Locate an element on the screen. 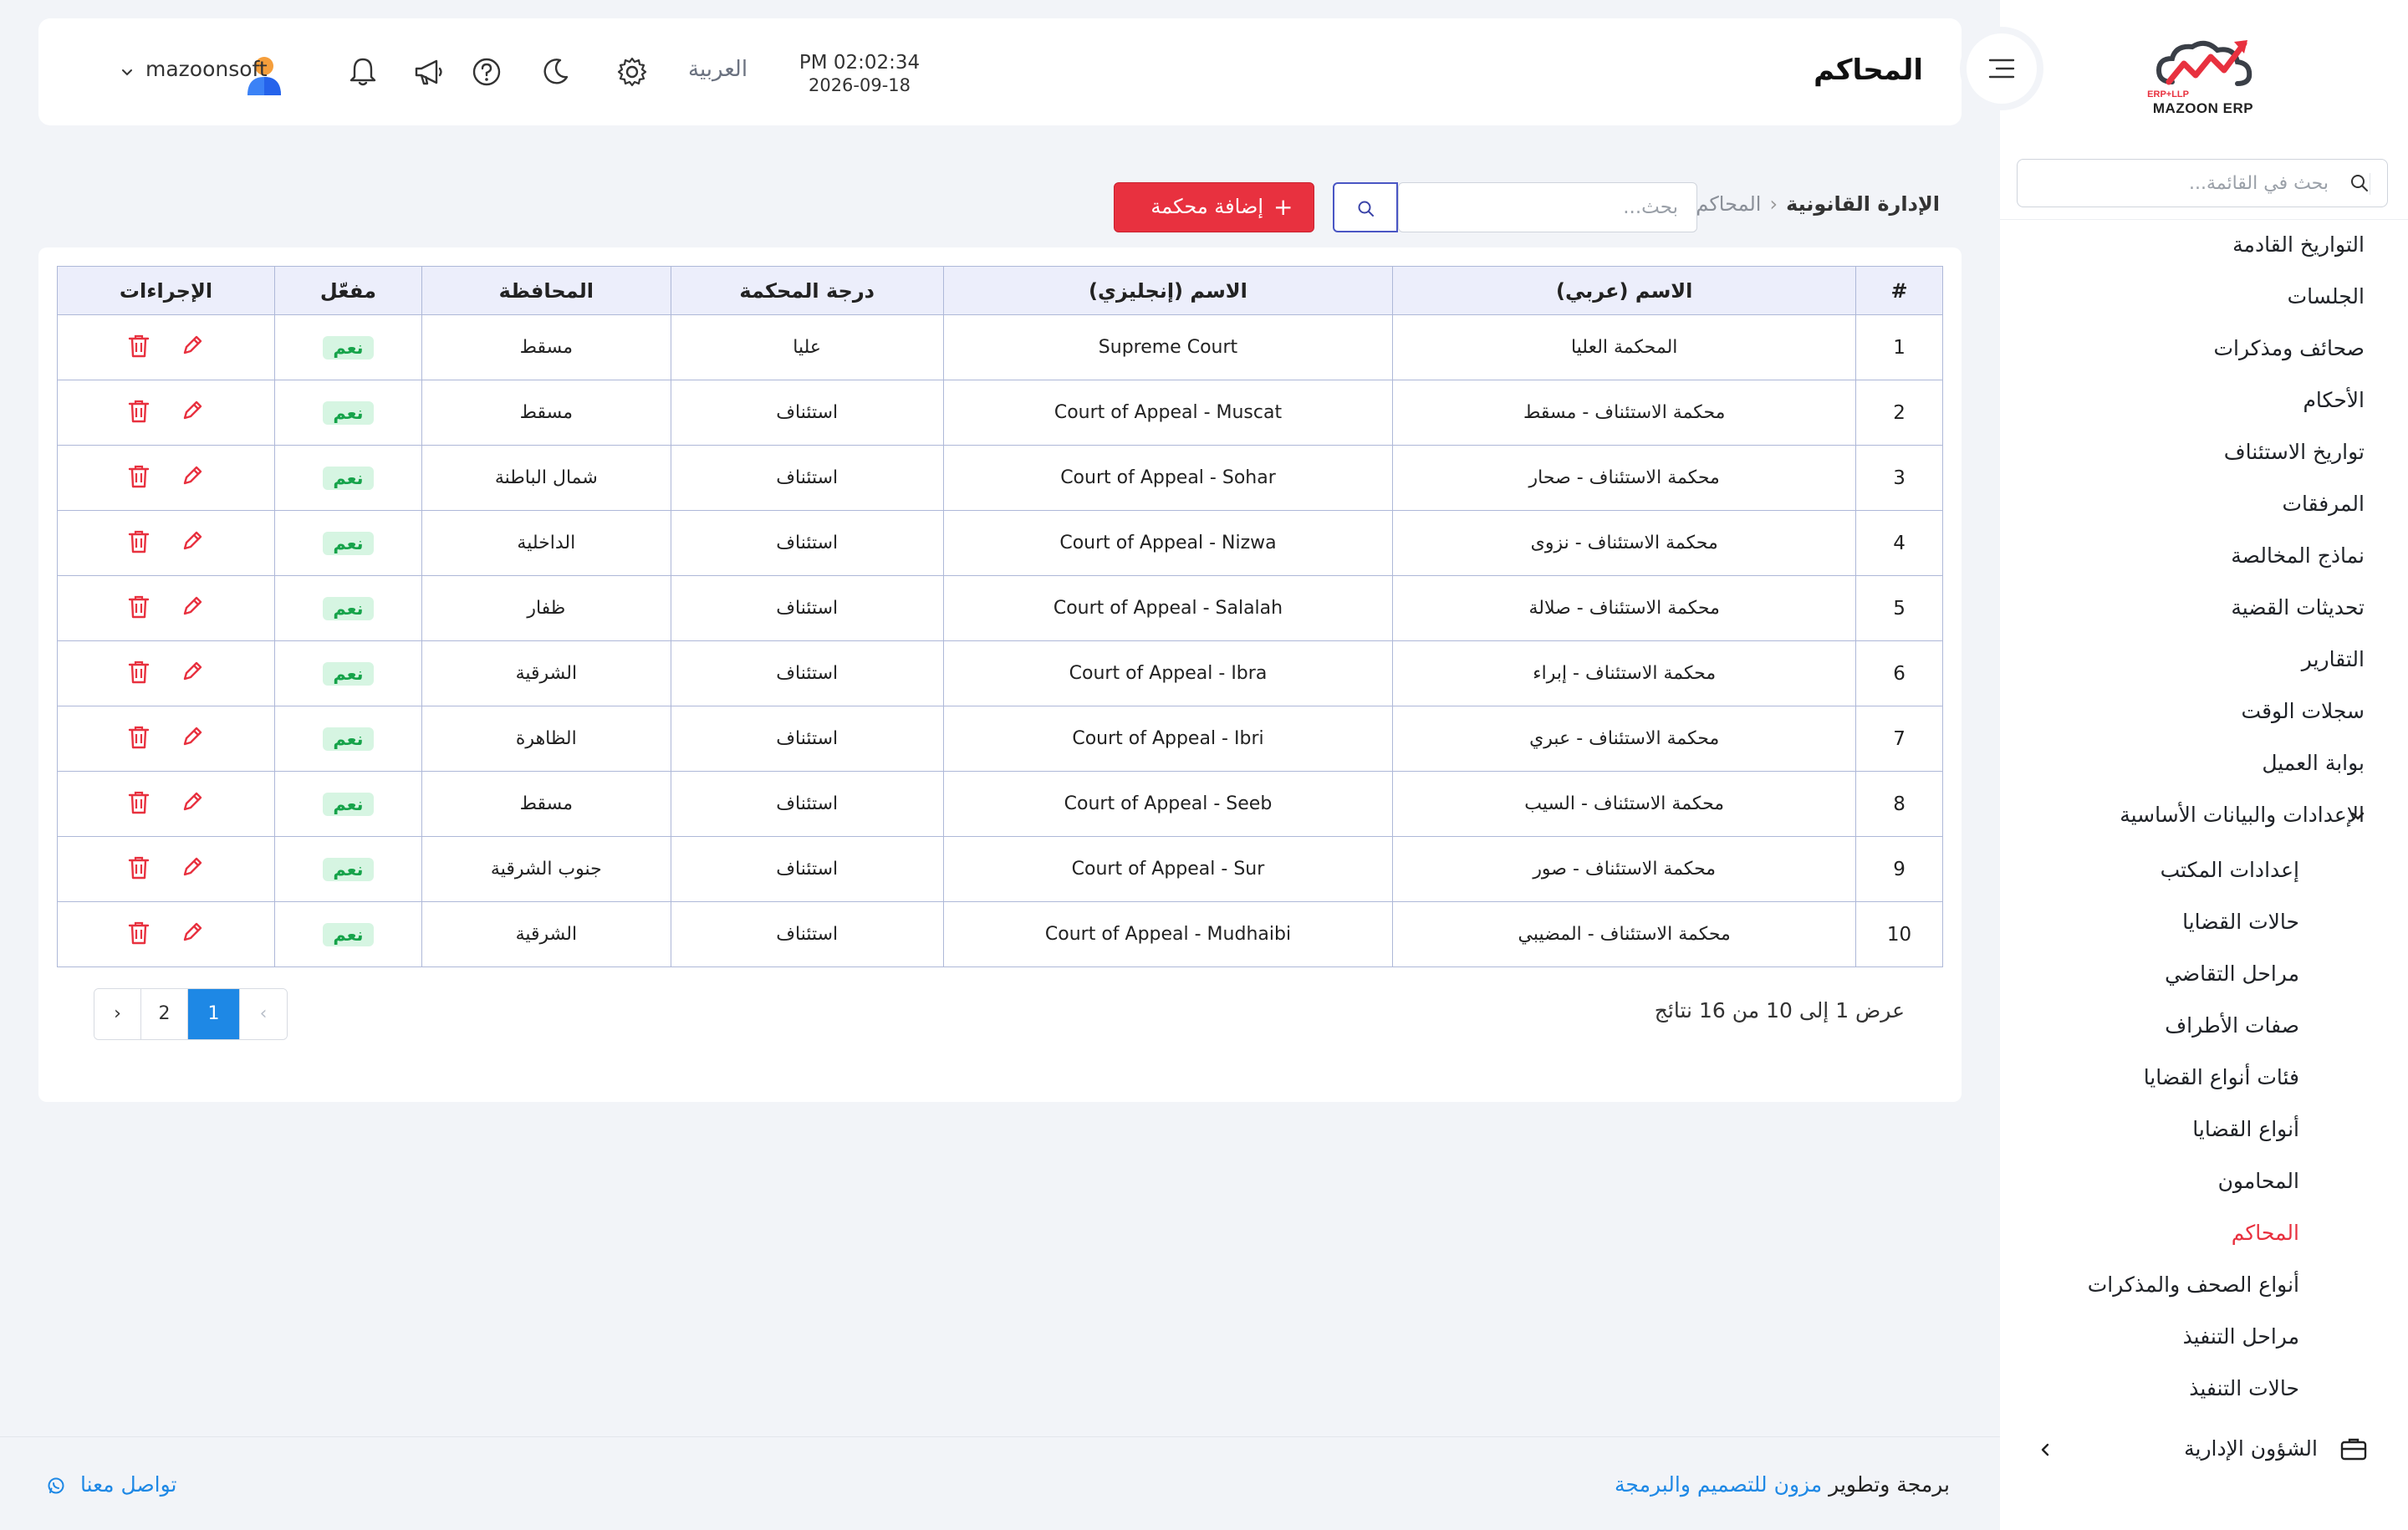 The width and height of the screenshot is (2408, 1530). sidebar-item-case-types: أنواع القضايا is located at coordinates (2204, 1130).